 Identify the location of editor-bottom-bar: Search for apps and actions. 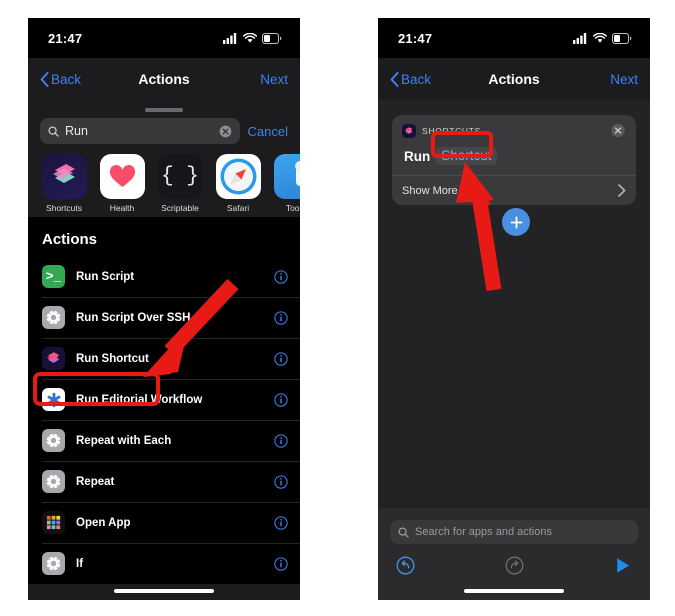
(514, 554).